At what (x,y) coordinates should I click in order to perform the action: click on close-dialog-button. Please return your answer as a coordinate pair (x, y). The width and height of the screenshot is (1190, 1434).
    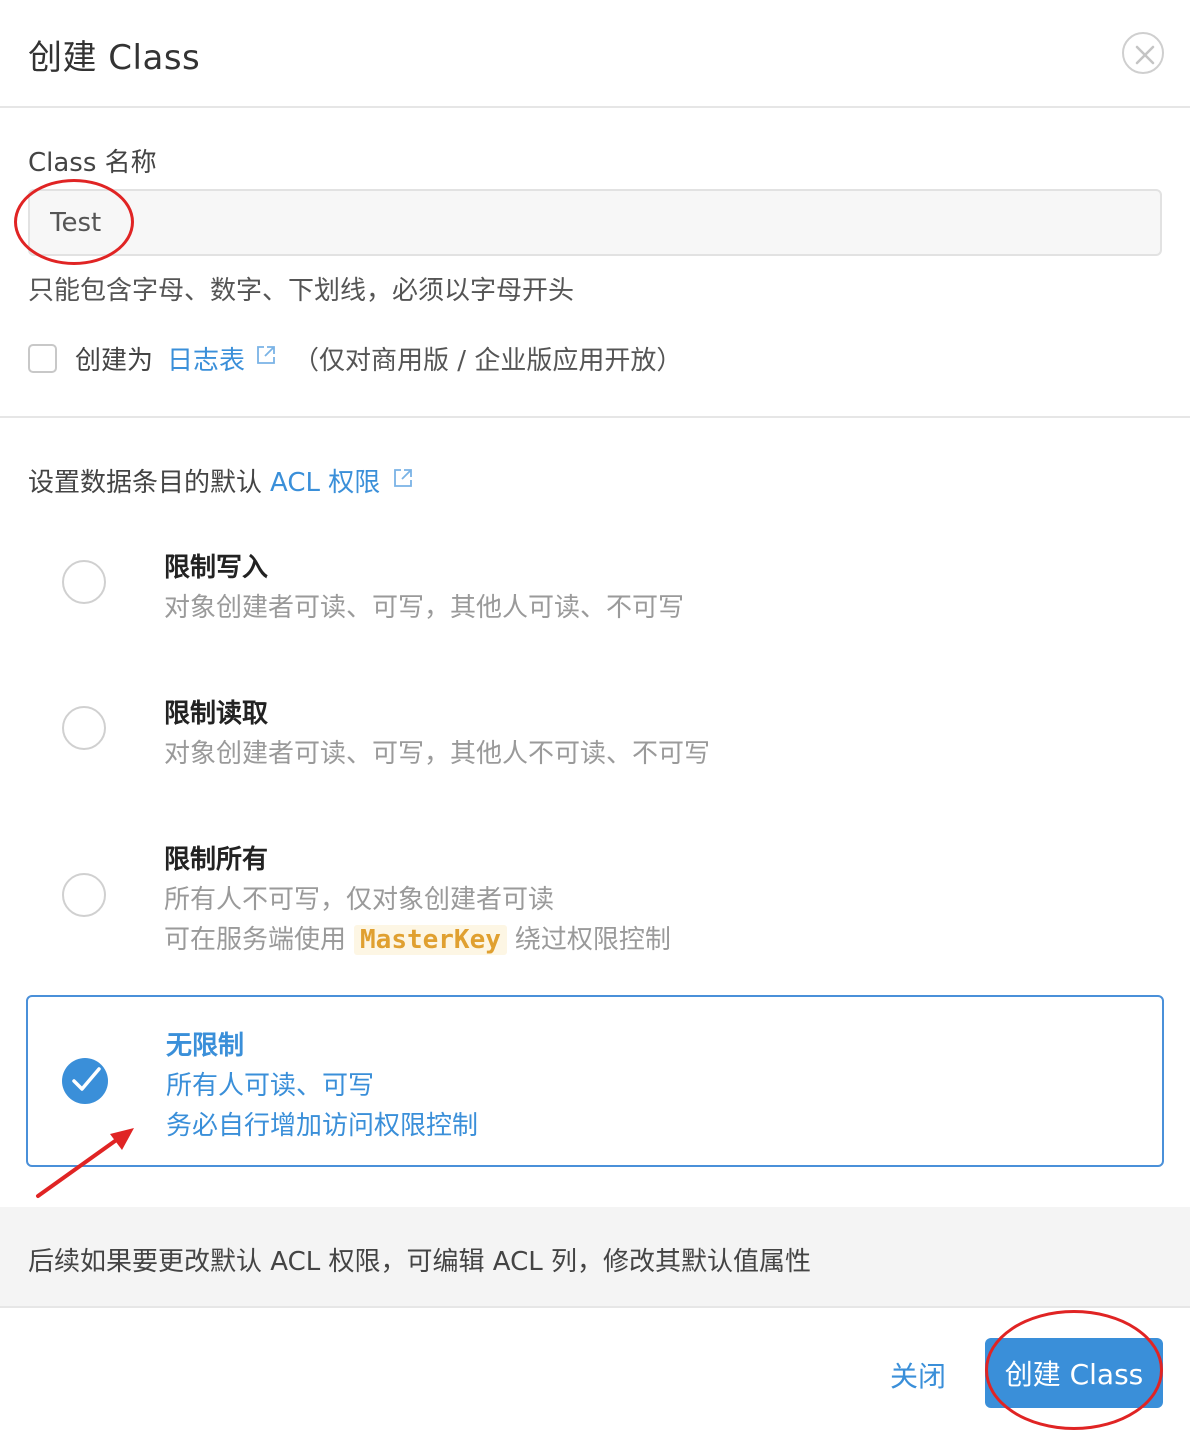
    Looking at the image, I should click on (1143, 53).